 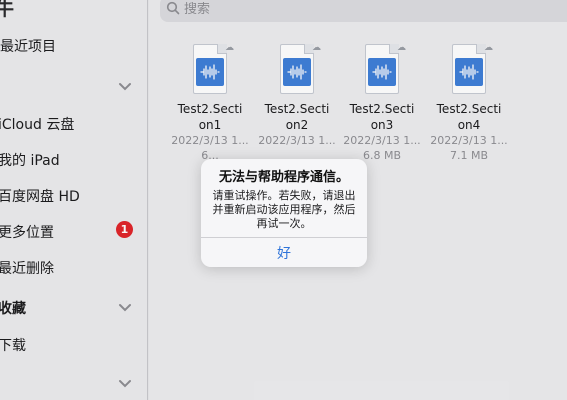 What do you see at coordinates (284, 252) in the screenshot?
I see `ok-button: 好` at bounding box center [284, 252].